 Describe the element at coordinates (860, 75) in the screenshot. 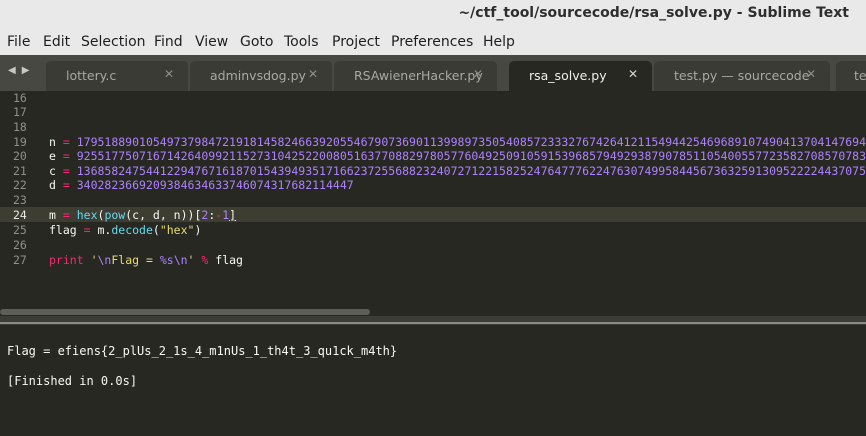

I see `tab-label: te` at that location.